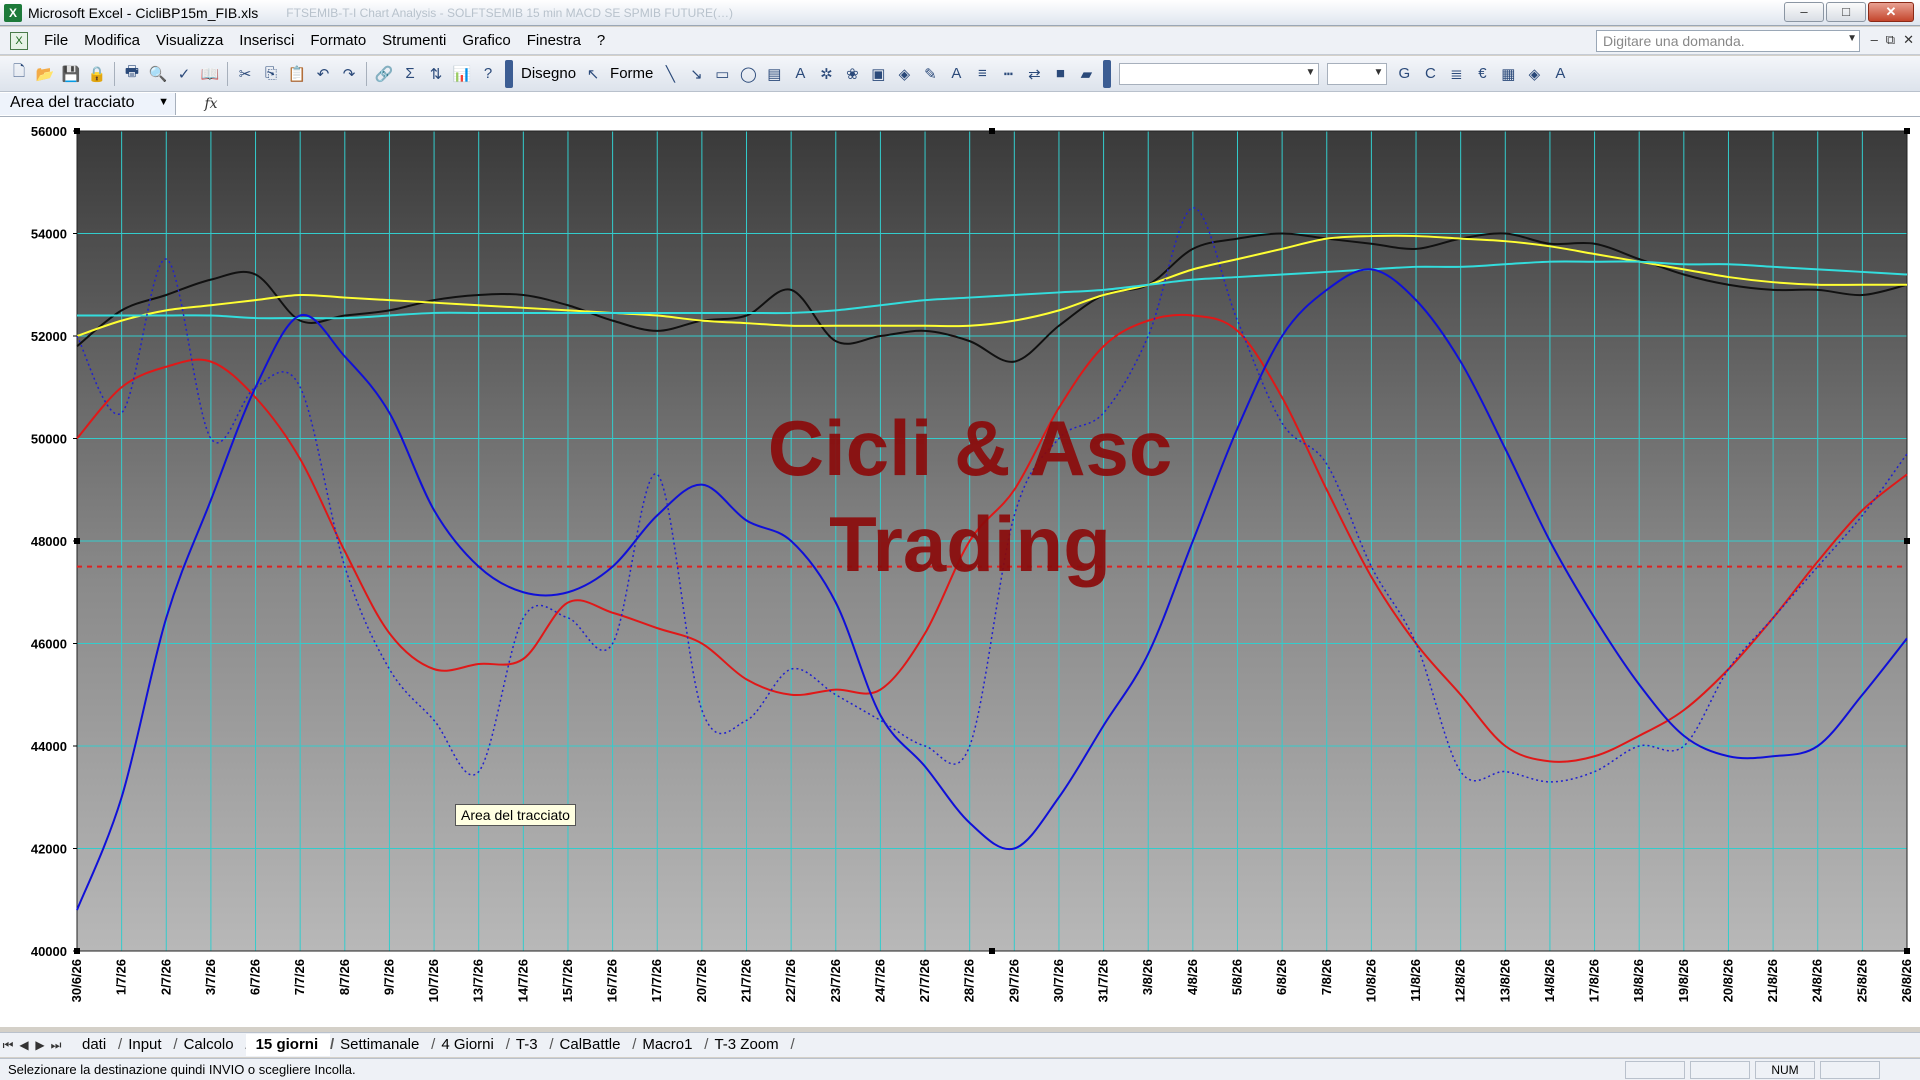 Image resolution: width=1920 pixels, height=1080 pixels. Describe the element at coordinates (1034, 74) in the screenshot. I see `arrow-style-icon: ⇄` at that location.